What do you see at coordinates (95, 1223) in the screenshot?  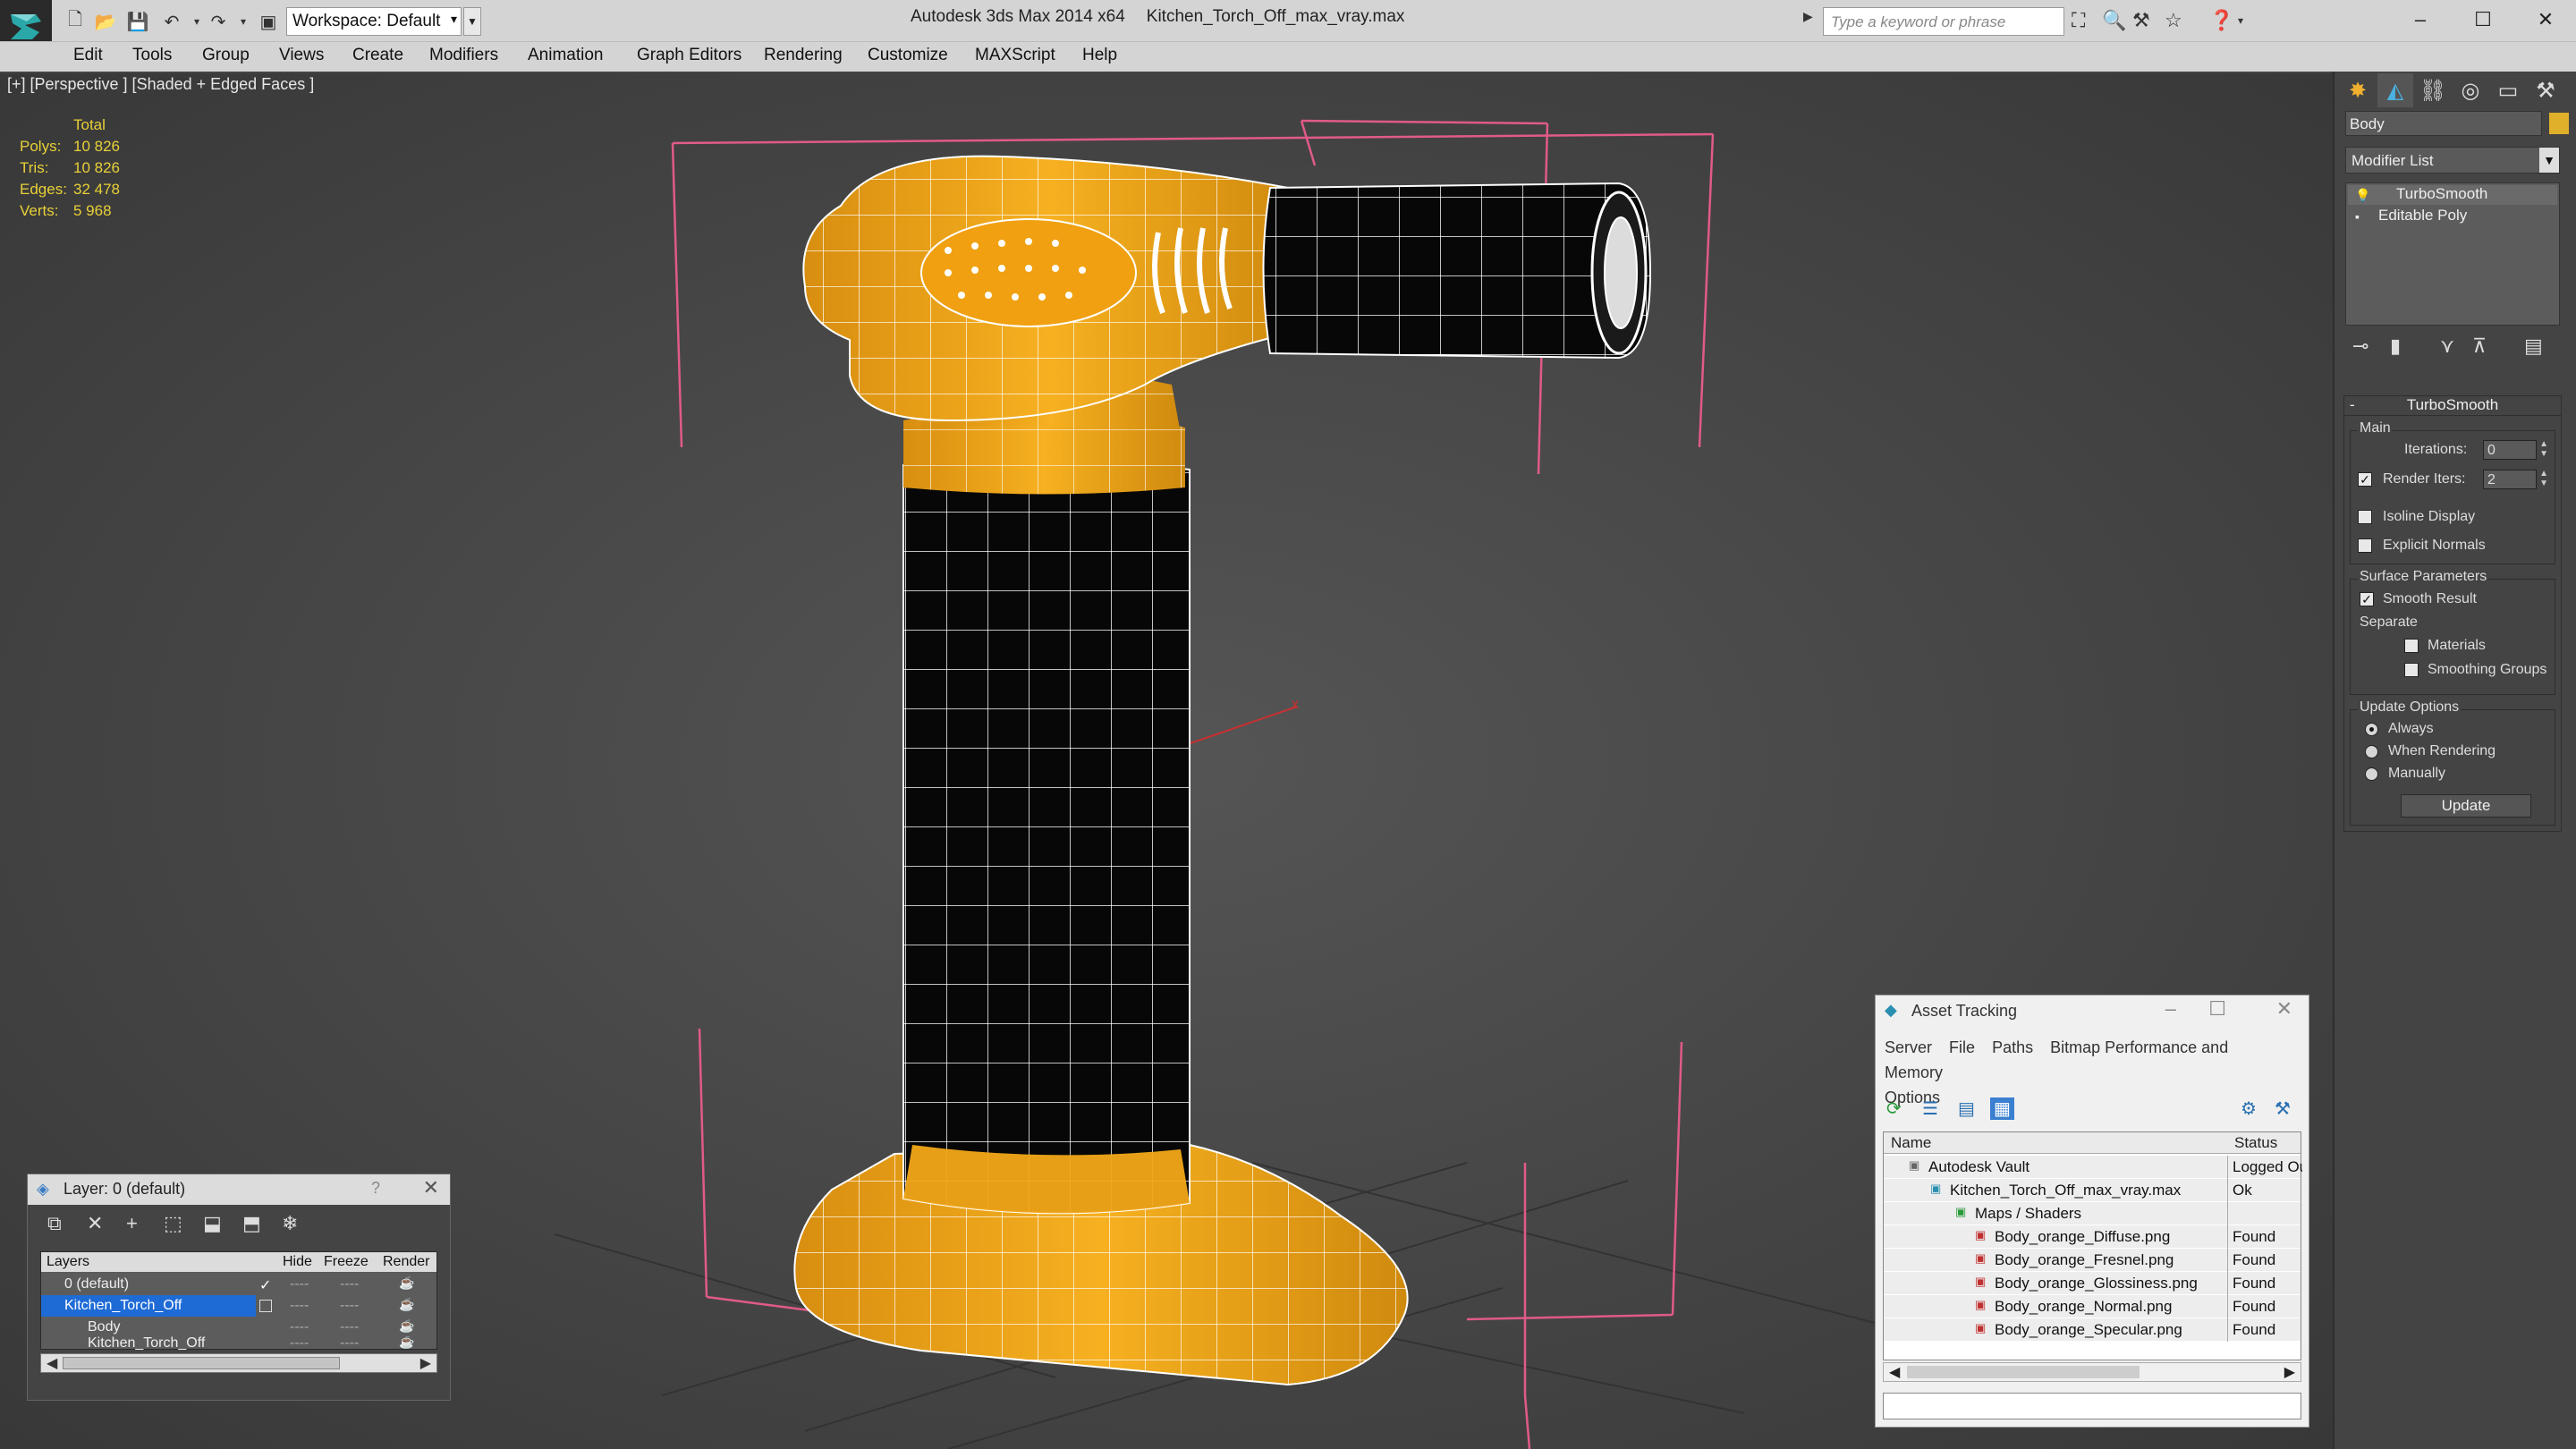 I see `delete-layer-icon: ✕` at bounding box center [95, 1223].